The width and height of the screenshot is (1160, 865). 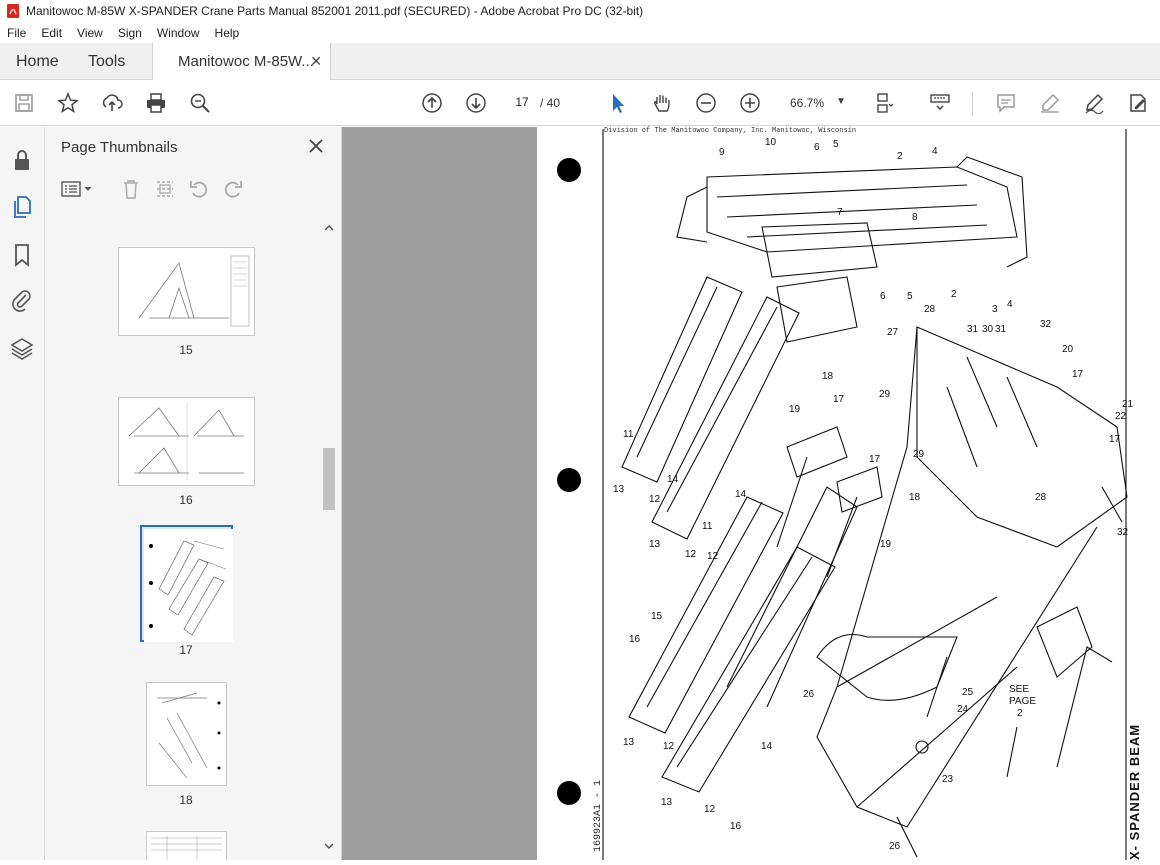 What do you see at coordinates (841, 101) in the screenshot?
I see `chevron-down-icon: ▼` at bounding box center [841, 101].